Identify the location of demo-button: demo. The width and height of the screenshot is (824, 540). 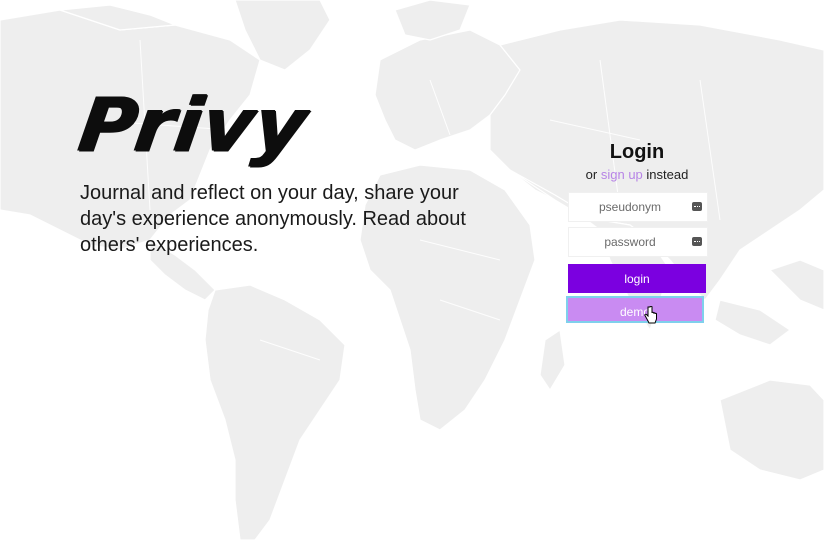
(635, 309).